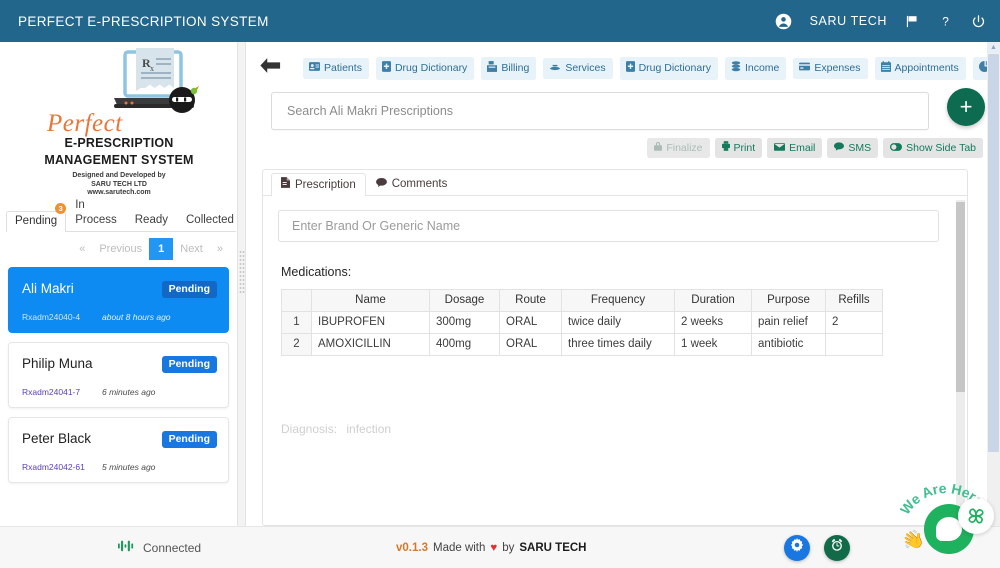 The height and width of the screenshot is (568, 1000). Describe the element at coordinates (85, 123) in the screenshot. I see `brand-script-word: Perfect` at that location.